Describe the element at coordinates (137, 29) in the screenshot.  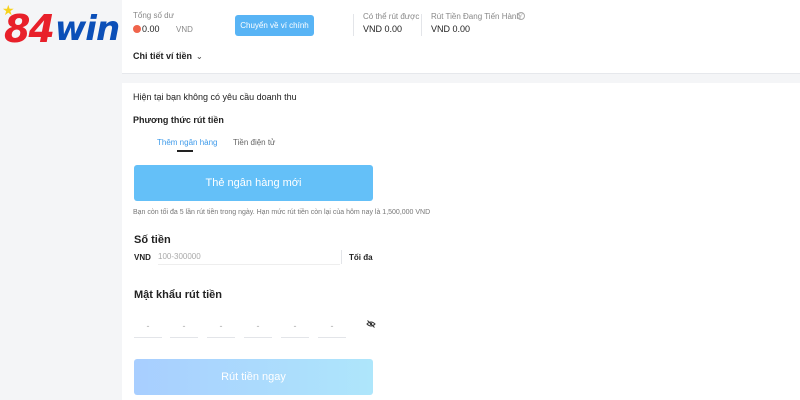
I see `coin-icon` at that location.